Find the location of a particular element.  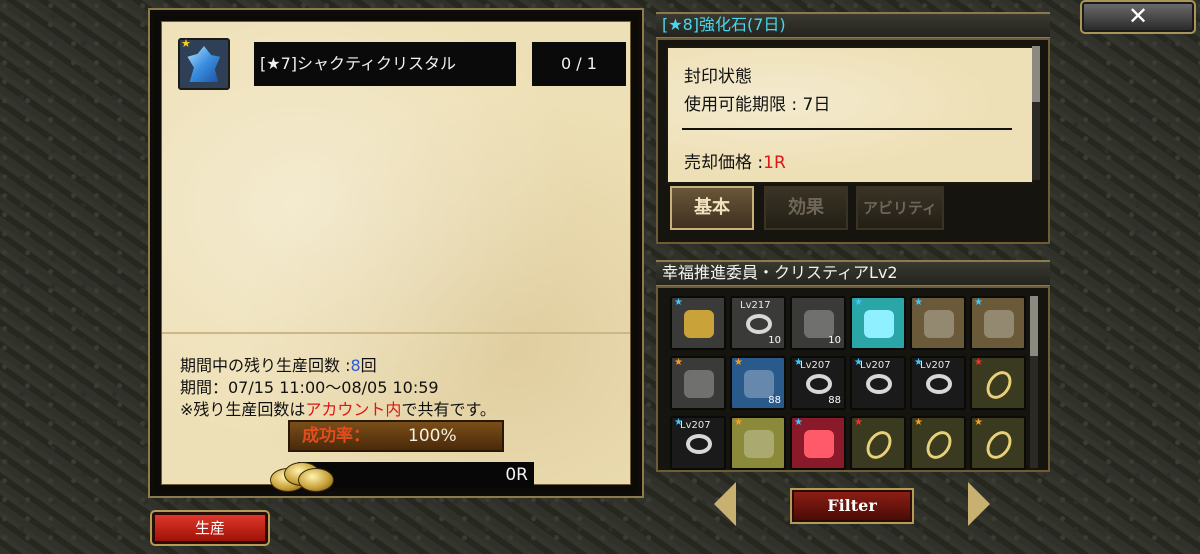

detail-title: [★8]強化石(7日) is located at coordinates (853, 25).